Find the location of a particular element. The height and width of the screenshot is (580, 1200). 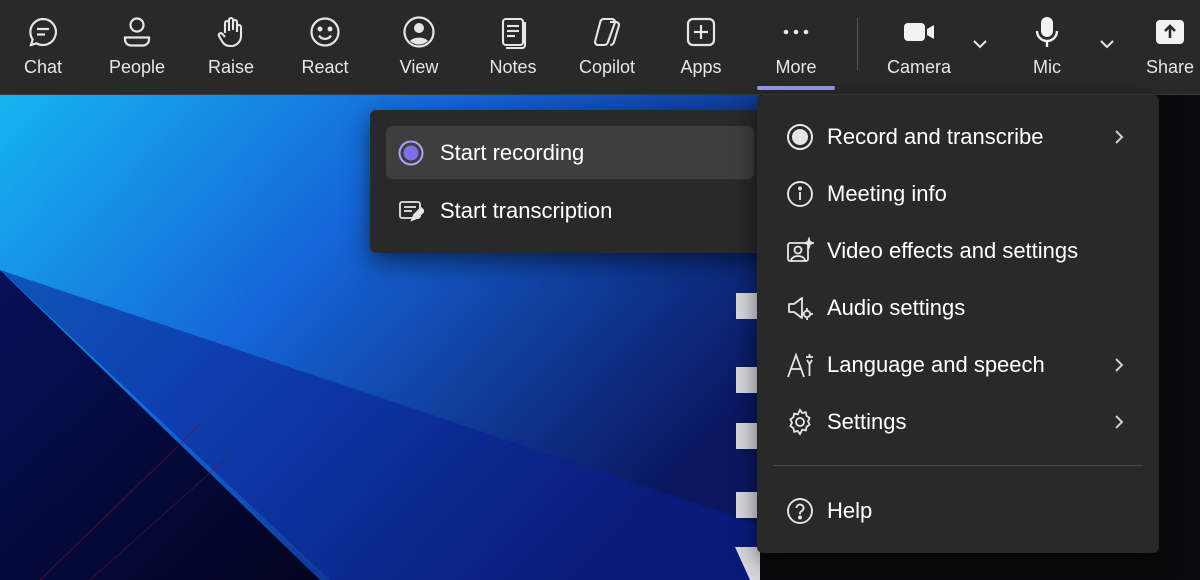

record-circle-icon is located at coordinates (800, 137).